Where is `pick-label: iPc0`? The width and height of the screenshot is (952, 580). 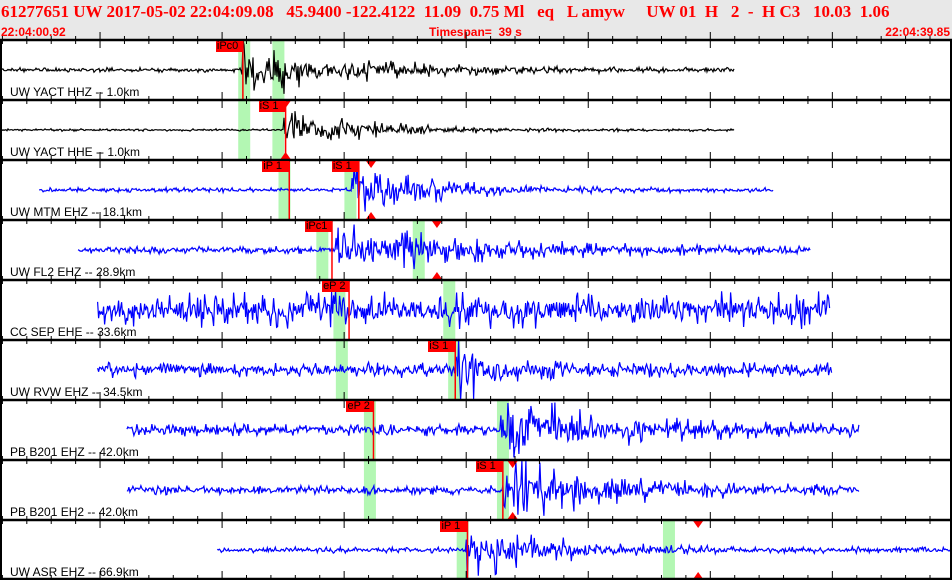 pick-label: iPc0 is located at coordinates (229, 46).